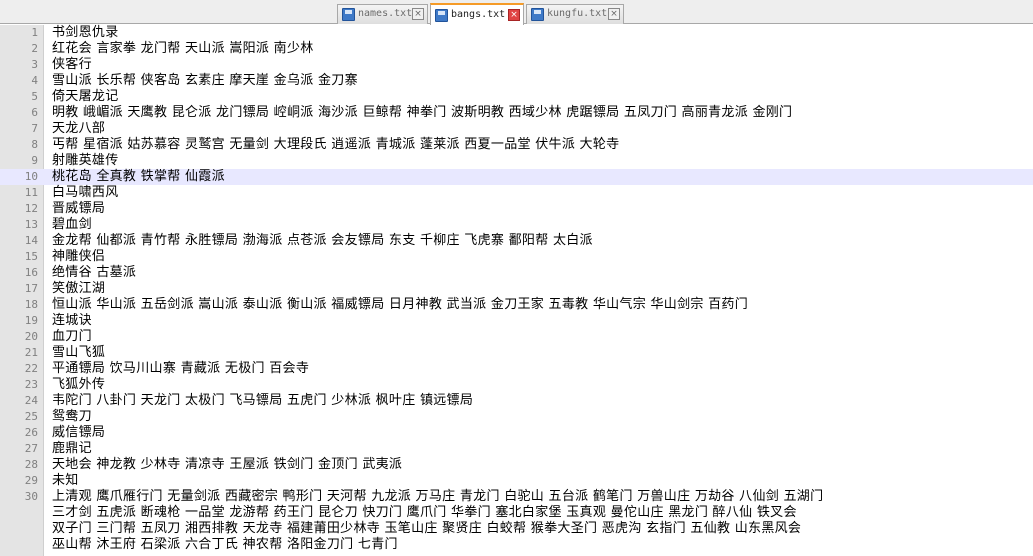  What do you see at coordinates (516, 33) in the screenshot?
I see `text-line: 1 书剑恩仇录` at bounding box center [516, 33].